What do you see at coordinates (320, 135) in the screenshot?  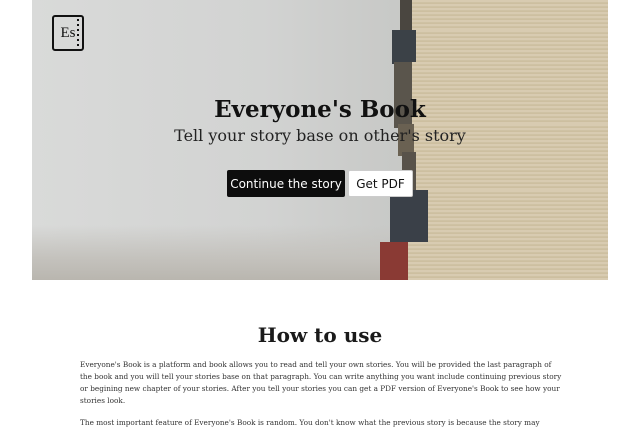 I see `hero-subtitle: Tell your story base on other's story` at bounding box center [320, 135].